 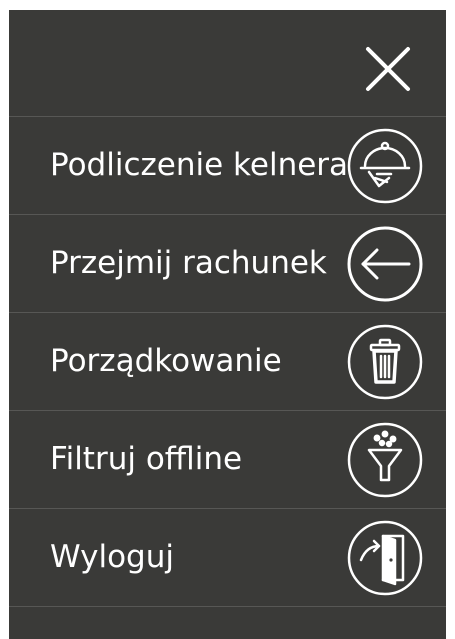 I want to click on menu-item-label: Przejmij rachunek, so click(x=188, y=263).